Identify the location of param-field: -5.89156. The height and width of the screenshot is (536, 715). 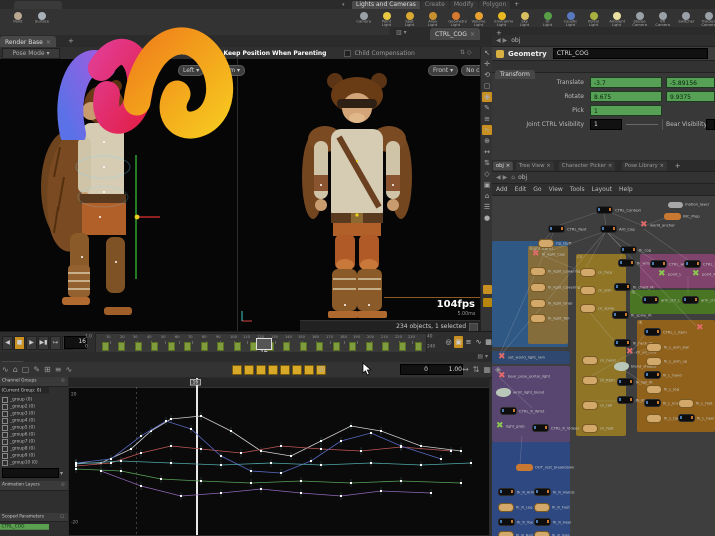
(690, 82).